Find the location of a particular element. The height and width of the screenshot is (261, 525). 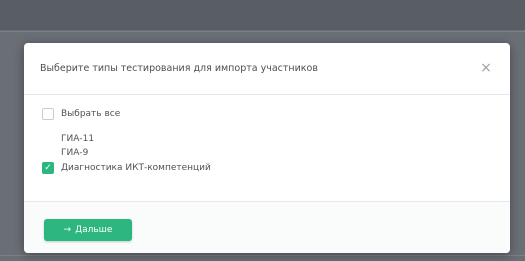

checkbox-checked-icon: ✓ is located at coordinates (48, 168).